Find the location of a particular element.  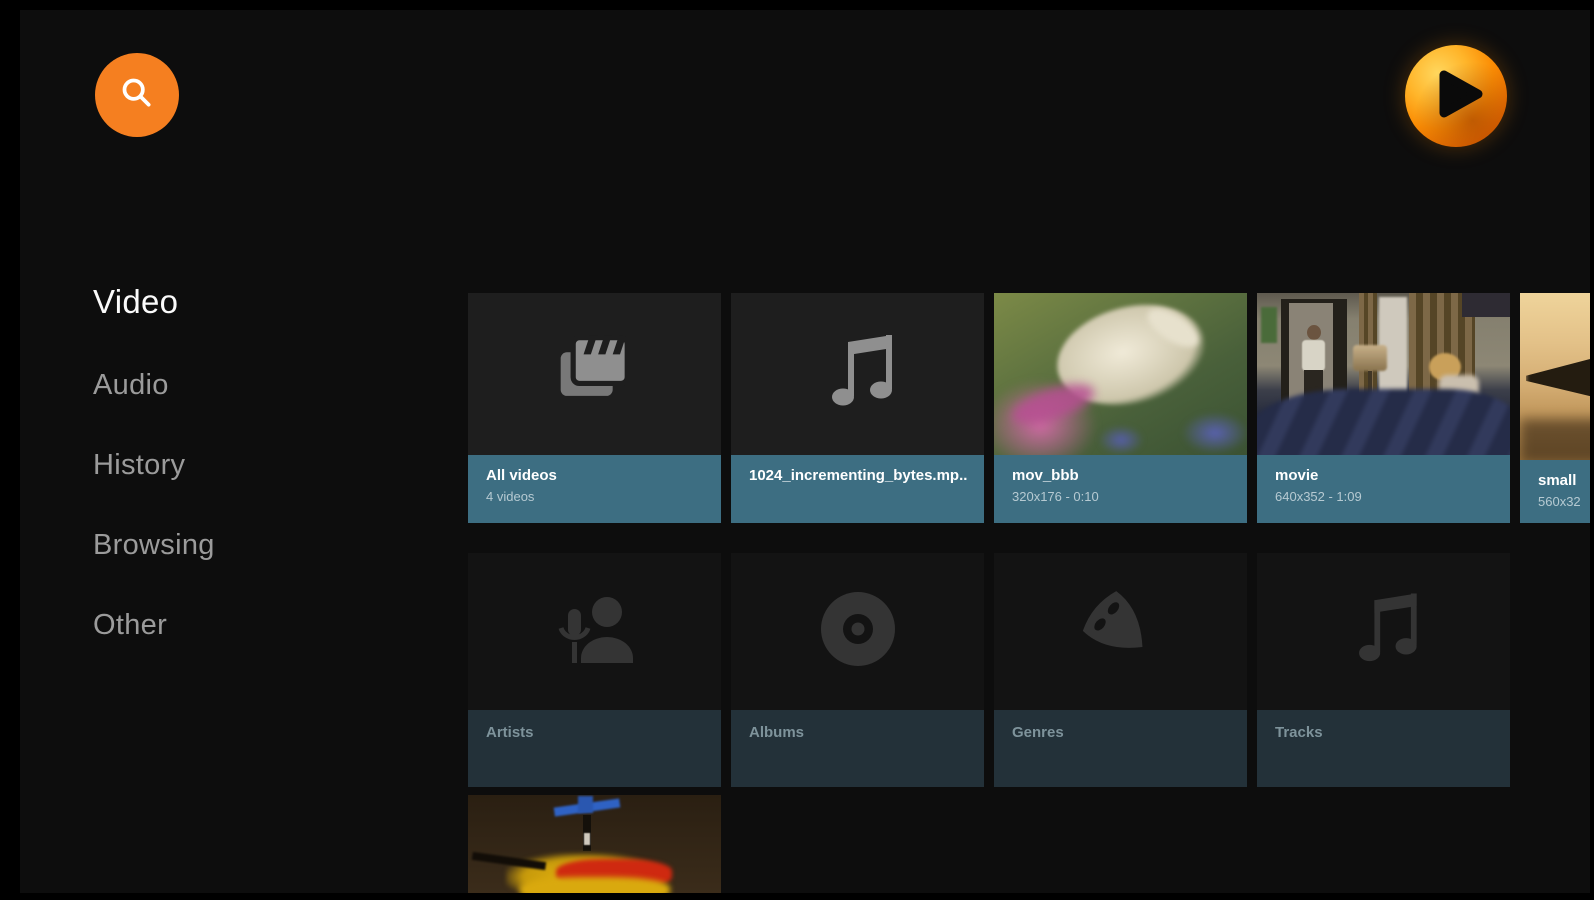

card-title: small is located at coordinates (1557, 480).